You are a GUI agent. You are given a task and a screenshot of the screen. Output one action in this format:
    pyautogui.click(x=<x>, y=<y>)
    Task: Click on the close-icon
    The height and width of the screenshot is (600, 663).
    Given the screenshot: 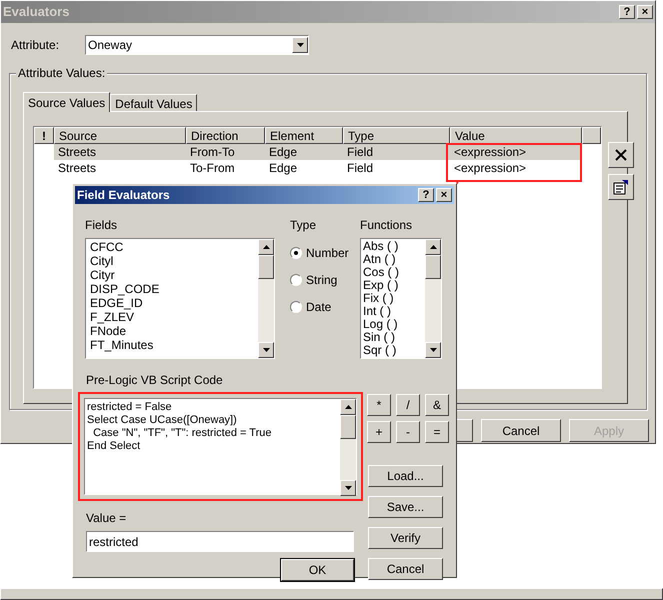 What is the action you would take?
    pyautogui.click(x=621, y=155)
    